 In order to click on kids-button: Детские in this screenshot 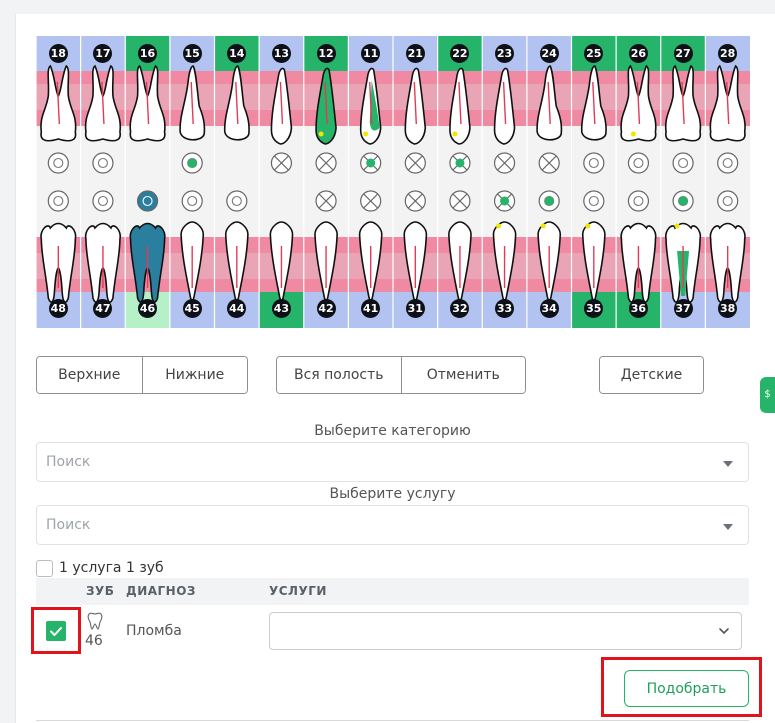, I will do `click(651, 375)`.